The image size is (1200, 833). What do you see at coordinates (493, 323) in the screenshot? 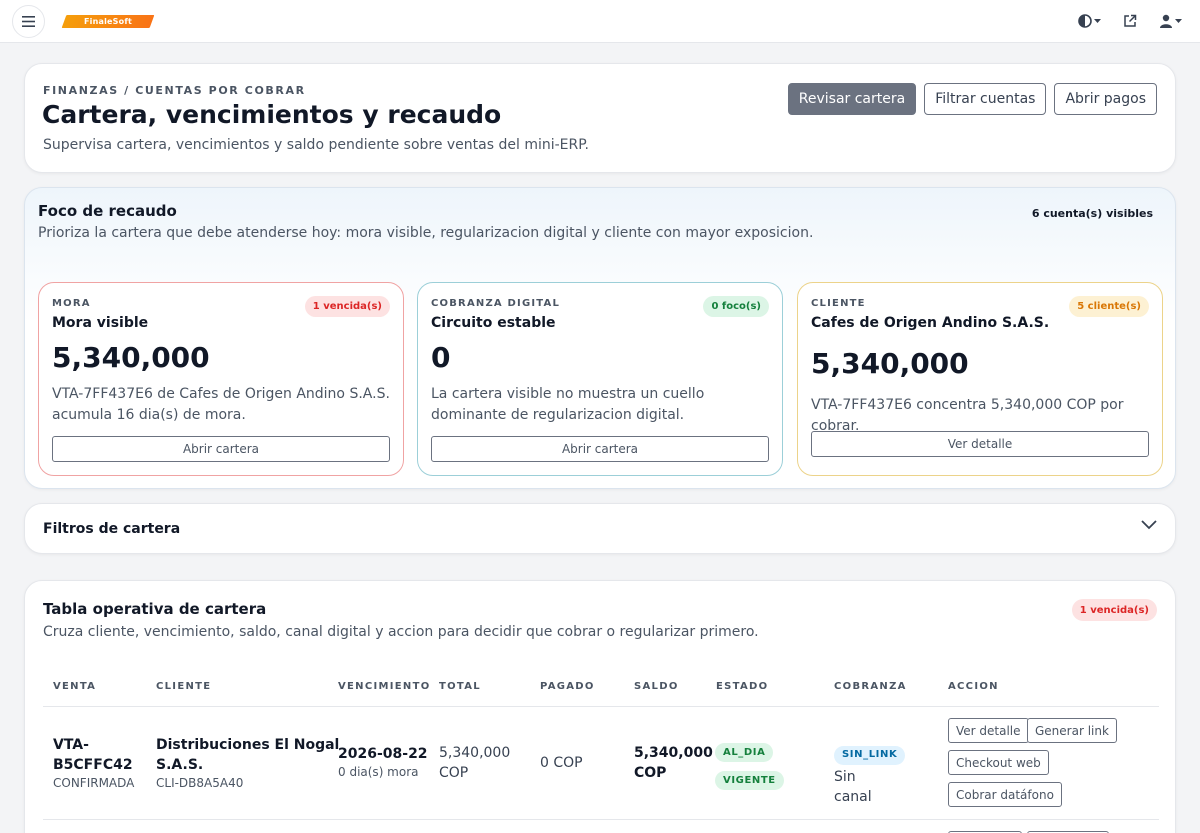
I see `metric-title: Circuito estable` at bounding box center [493, 323].